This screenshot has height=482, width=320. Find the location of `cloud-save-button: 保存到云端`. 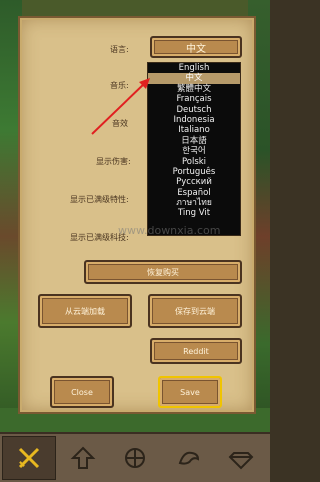

cloud-save-button: 保存到云端 is located at coordinates (195, 311).